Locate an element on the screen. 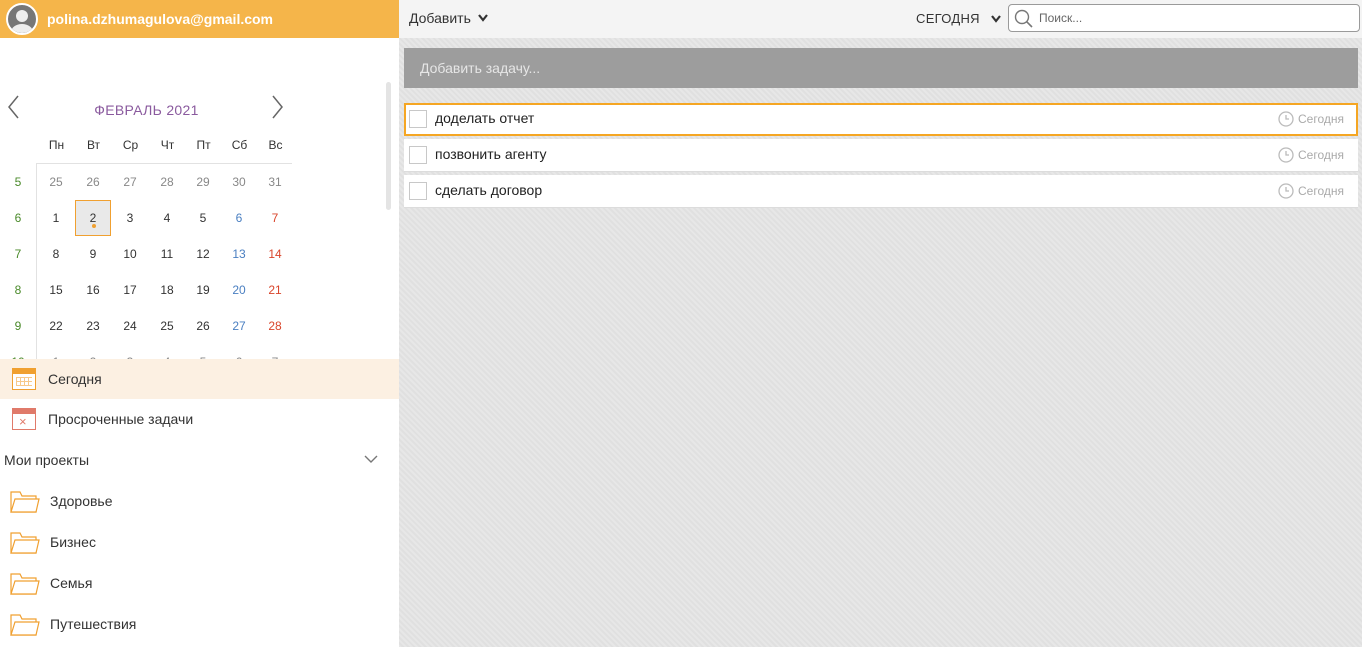 The height and width of the screenshot is (647, 1362). task-row: сделать договор Сегодня is located at coordinates (881, 191).